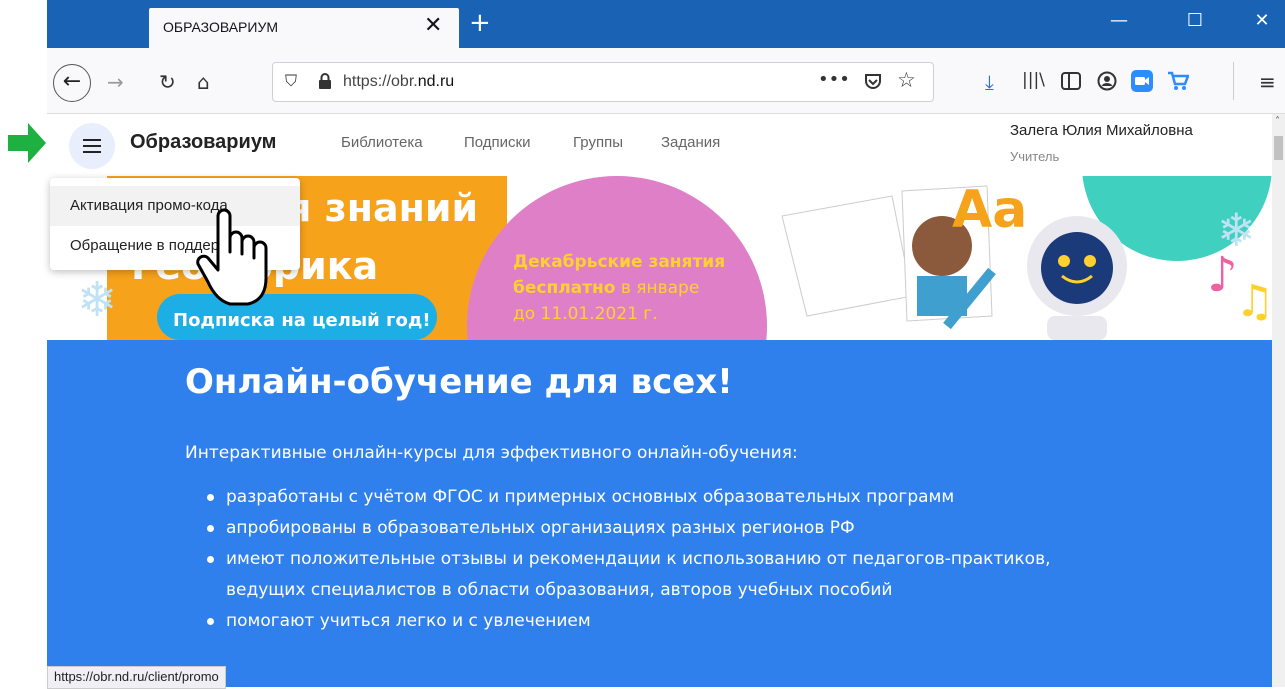 The width and height of the screenshot is (1285, 689). What do you see at coordinates (497, 142) in the screenshot?
I see `nav-subscriptions: Подписки` at bounding box center [497, 142].